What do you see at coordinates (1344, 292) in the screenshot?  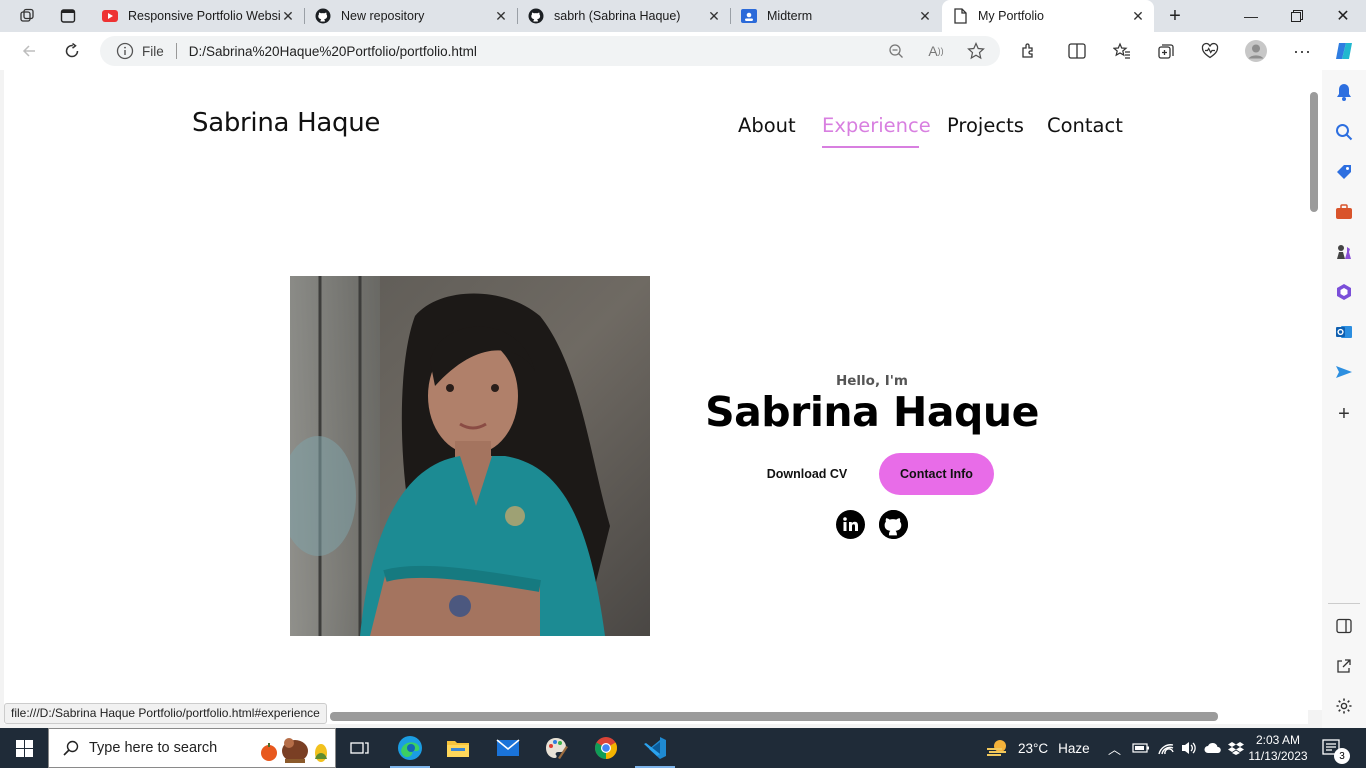 I see `microsoft-365-icon` at bounding box center [1344, 292].